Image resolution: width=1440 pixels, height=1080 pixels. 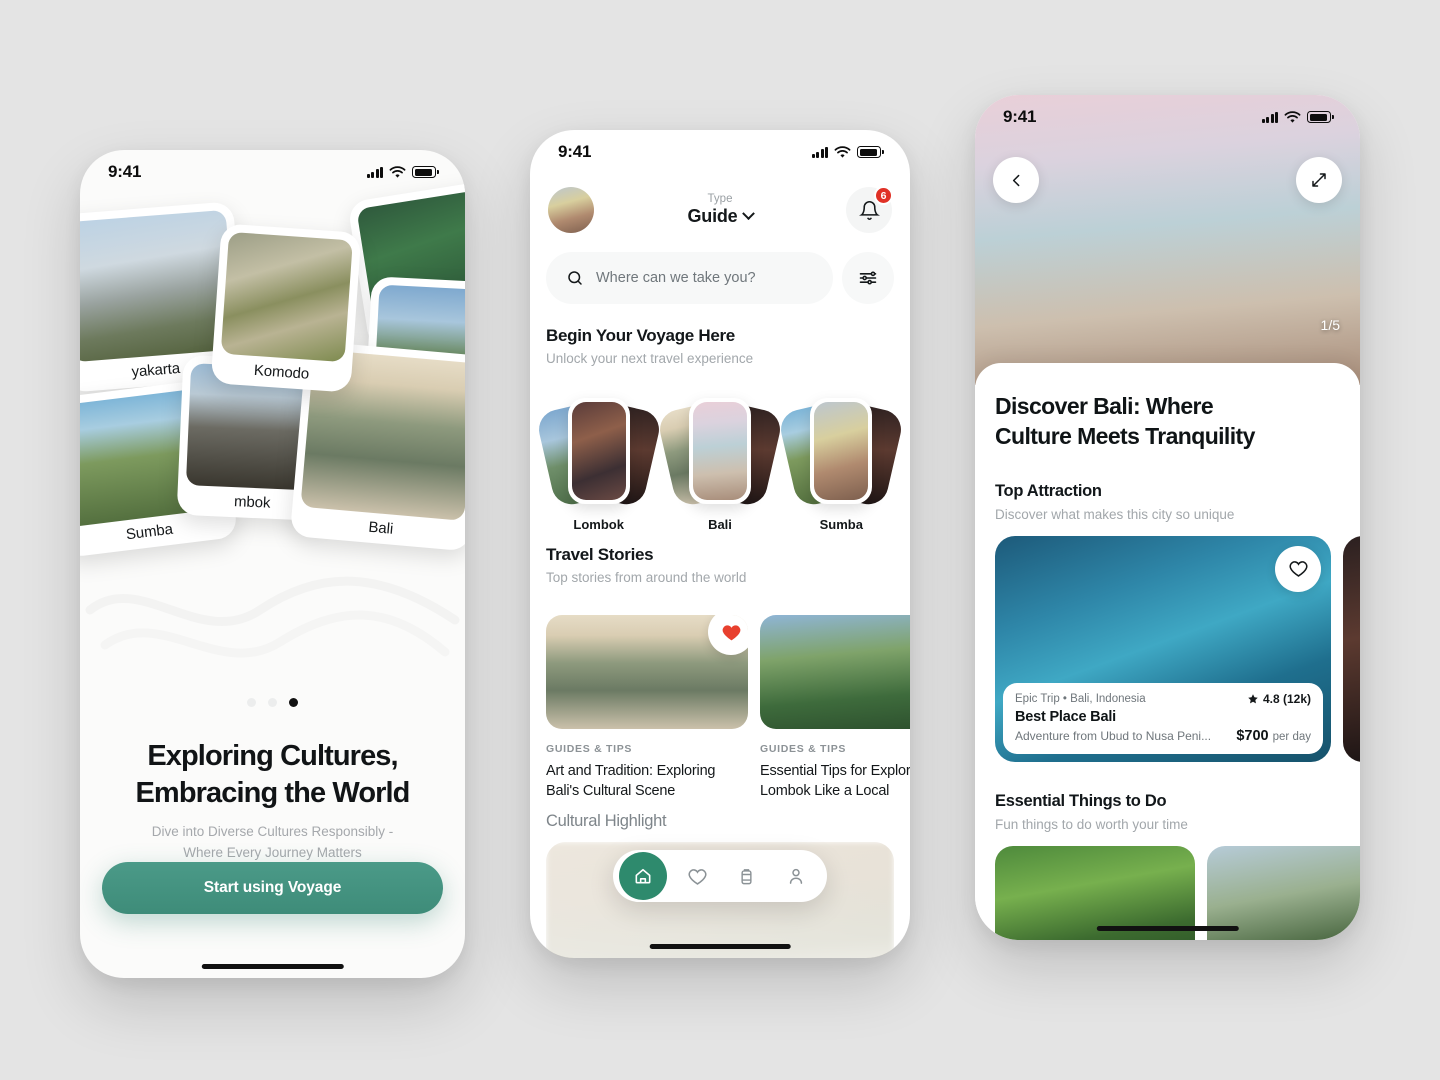 I want to click on wave-decoration, so click(x=272, y=617).